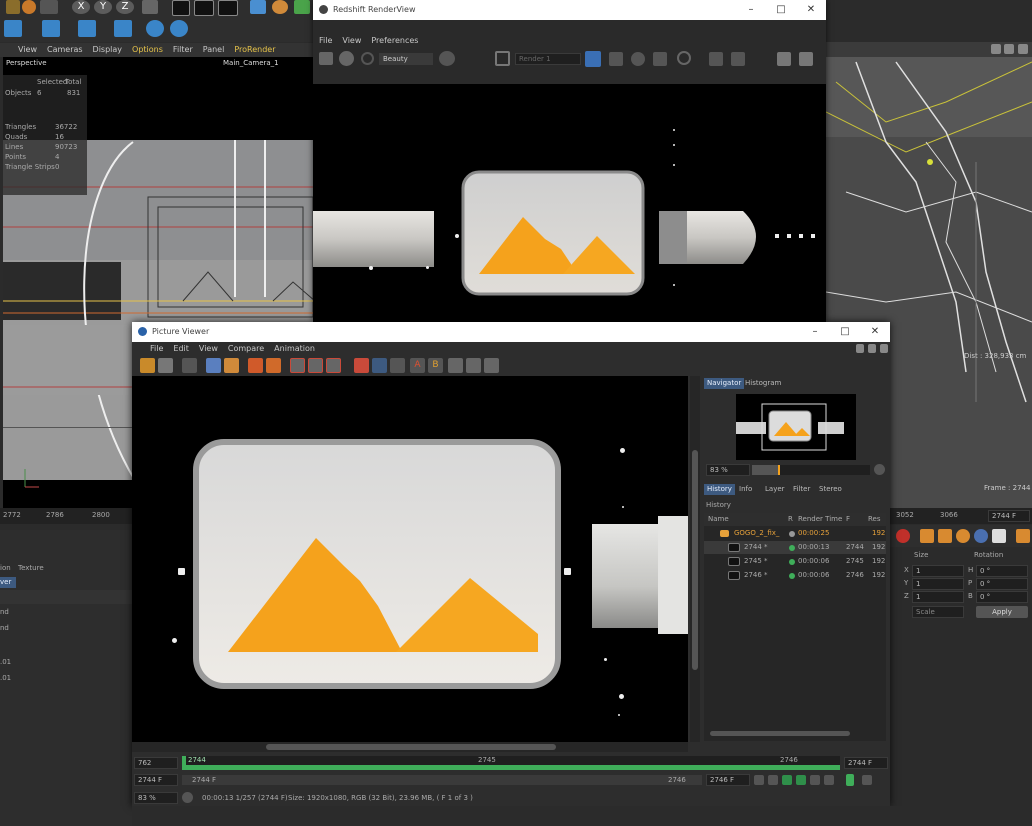 This screenshot has height=826, width=1032. Describe the element at coordinates (13, 28) in the screenshot. I see `mode-points-icon` at that location.